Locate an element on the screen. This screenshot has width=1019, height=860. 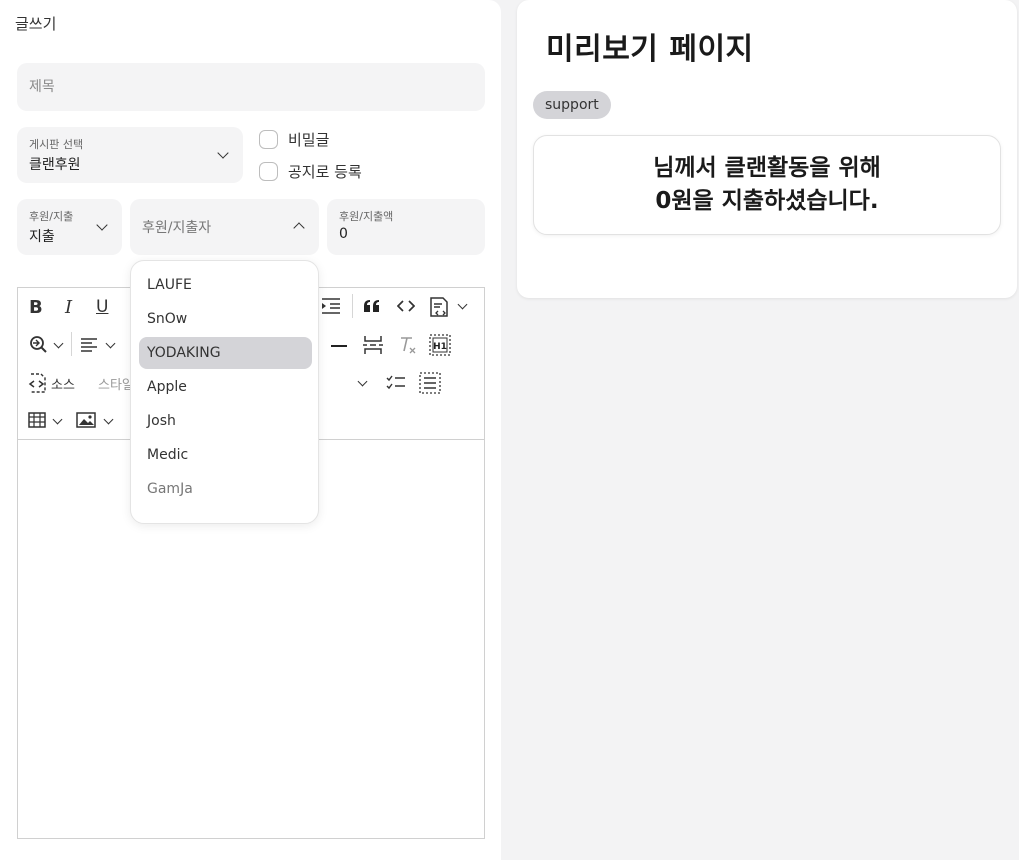
svg-text: H1 is located at coordinates (440, 347).